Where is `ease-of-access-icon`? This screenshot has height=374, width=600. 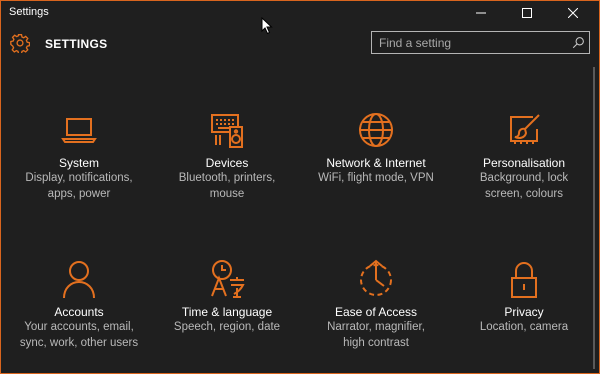 ease-of-access-icon is located at coordinates (376, 277).